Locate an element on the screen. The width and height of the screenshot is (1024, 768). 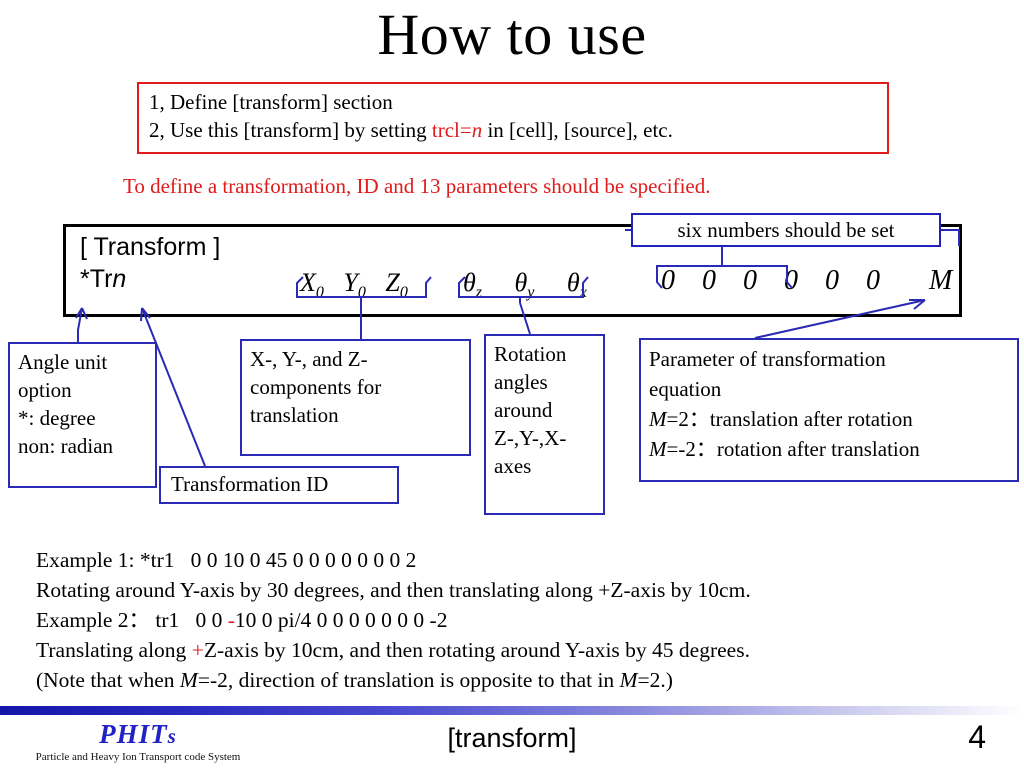
rotation-line-3: around is located at coordinates (523, 410).